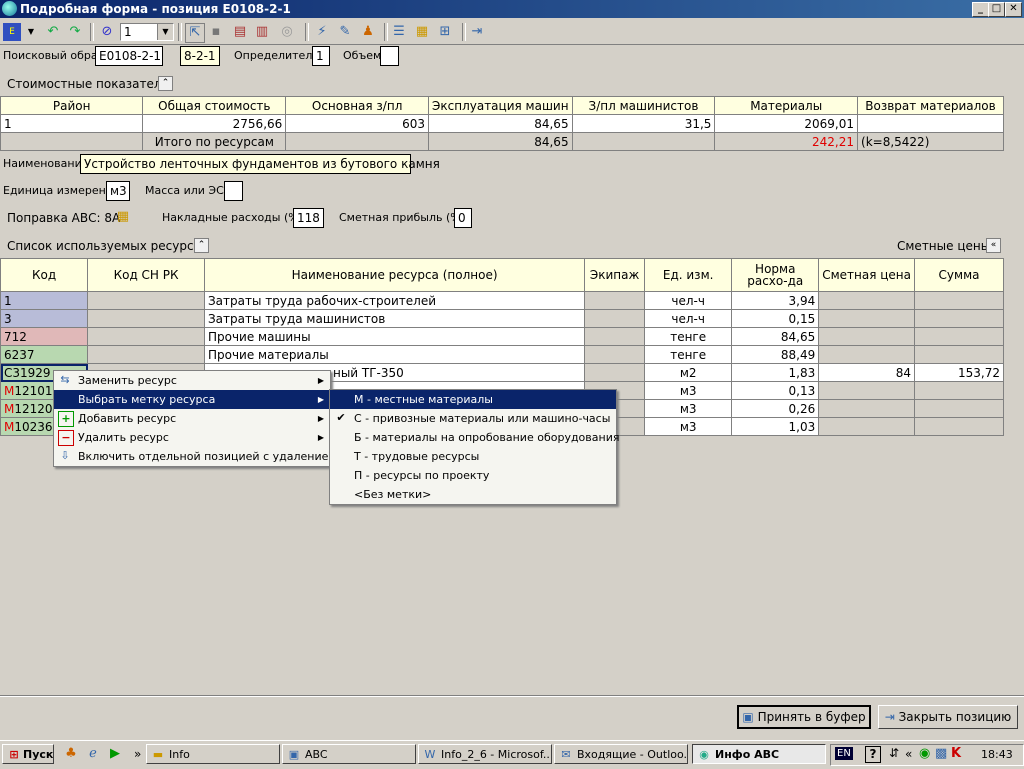 The height and width of the screenshot is (769, 1024). What do you see at coordinates (389, 56) in the screenshot?
I see `volume-field` at bounding box center [389, 56].